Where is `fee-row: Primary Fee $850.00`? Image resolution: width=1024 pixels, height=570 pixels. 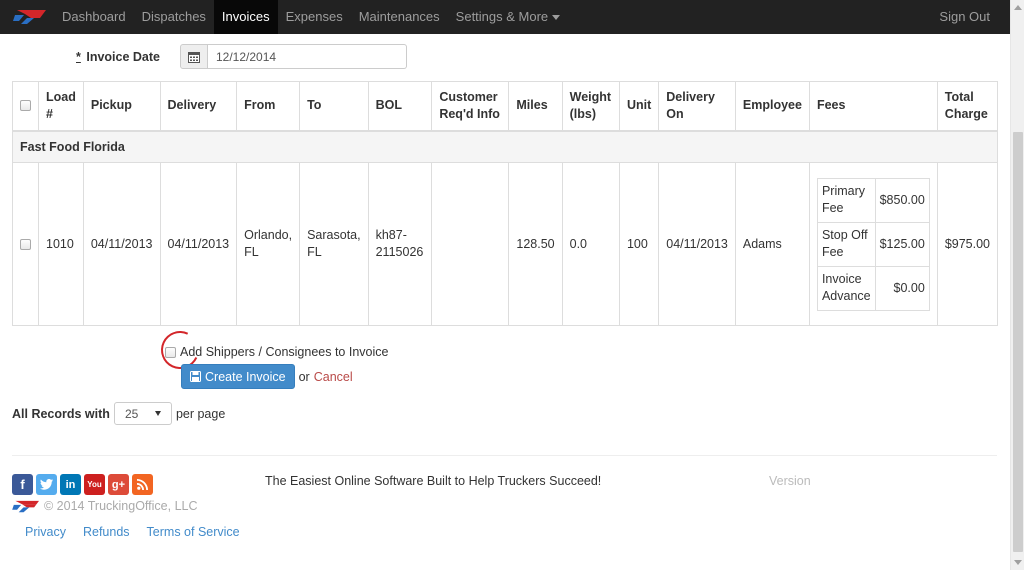 fee-row: Primary Fee $850.00 is located at coordinates (873, 200).